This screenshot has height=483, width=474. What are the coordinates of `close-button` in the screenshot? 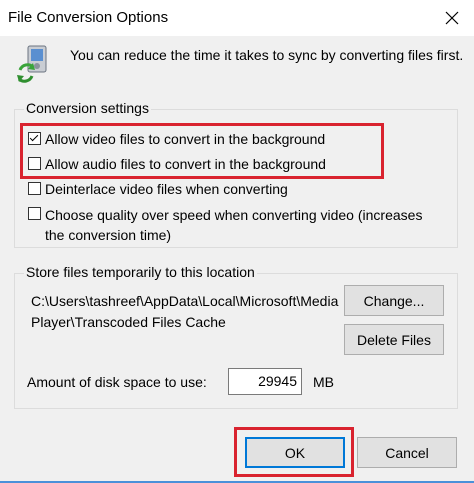 It's located at (452, 18).